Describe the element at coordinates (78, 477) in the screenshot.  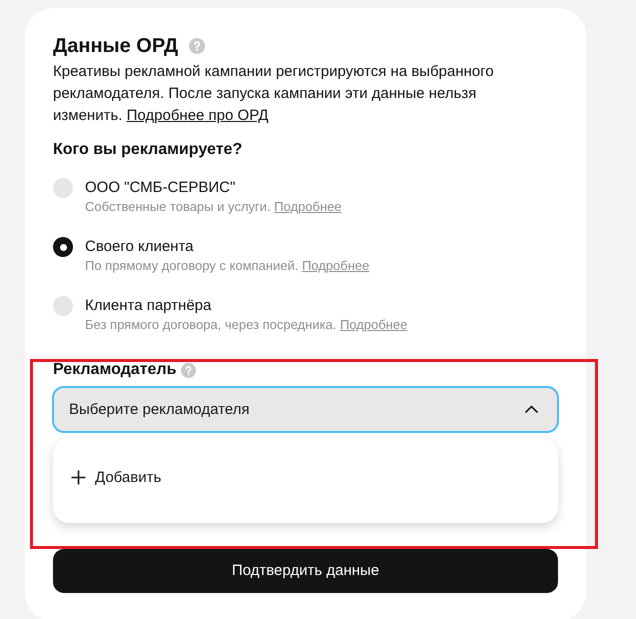
I see `plus-icon` at that location.